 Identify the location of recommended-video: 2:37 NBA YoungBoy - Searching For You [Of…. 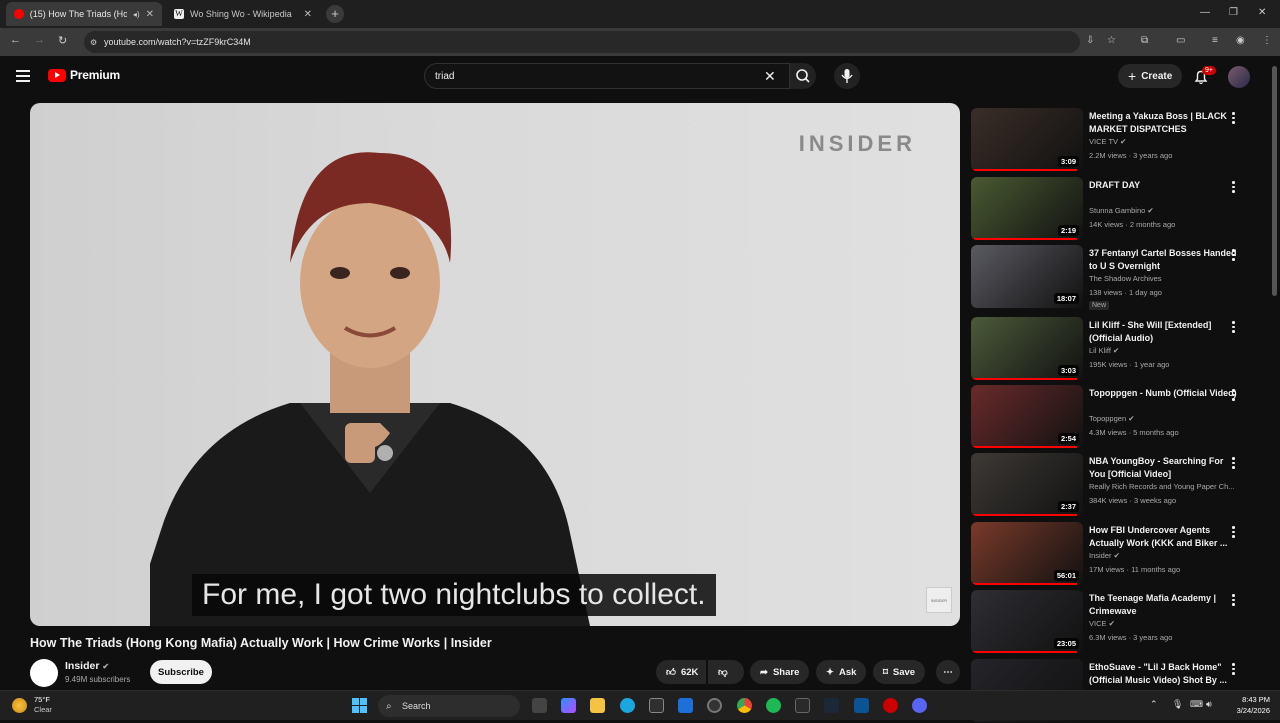
(1118, 485).